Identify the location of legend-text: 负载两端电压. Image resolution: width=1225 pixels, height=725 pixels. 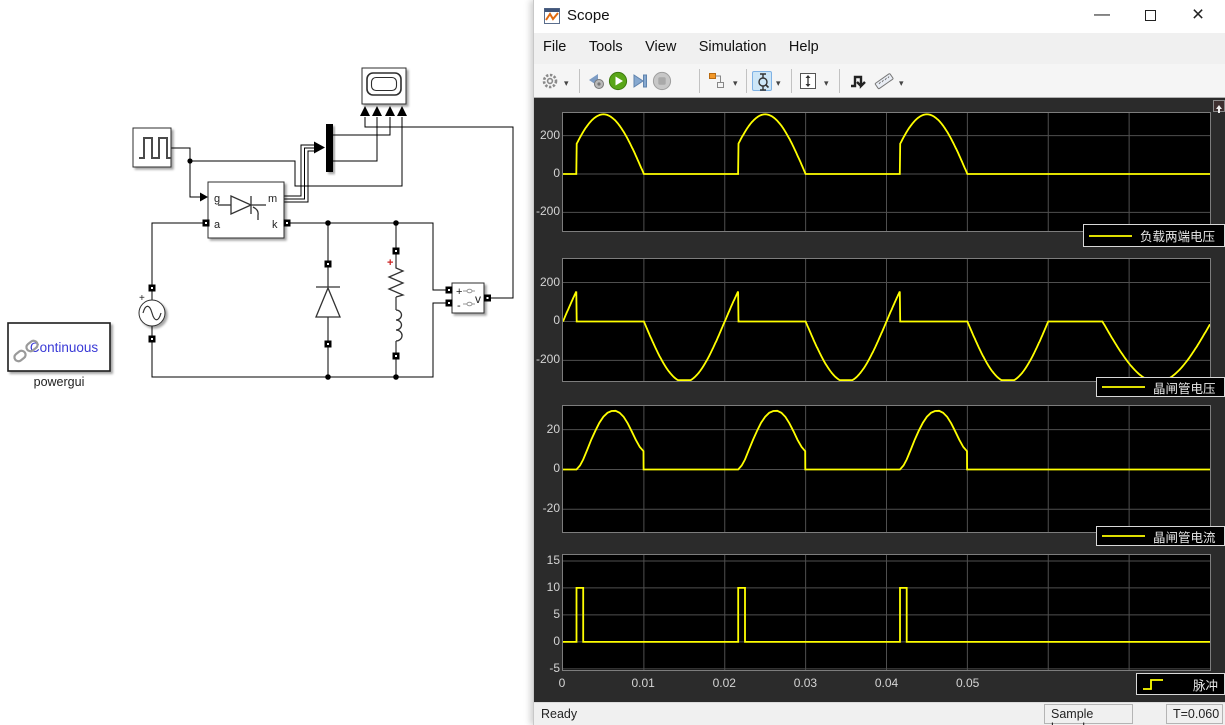
(1178, 237).